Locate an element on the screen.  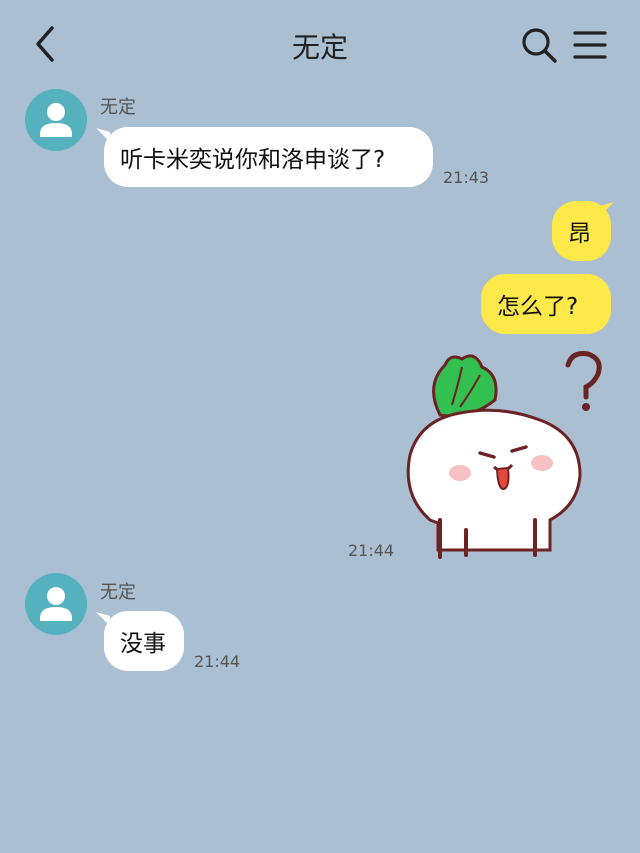
message-bubble-incoming: 听卡米奕说你和洛申谈了? is located at coordinates (268, 157).